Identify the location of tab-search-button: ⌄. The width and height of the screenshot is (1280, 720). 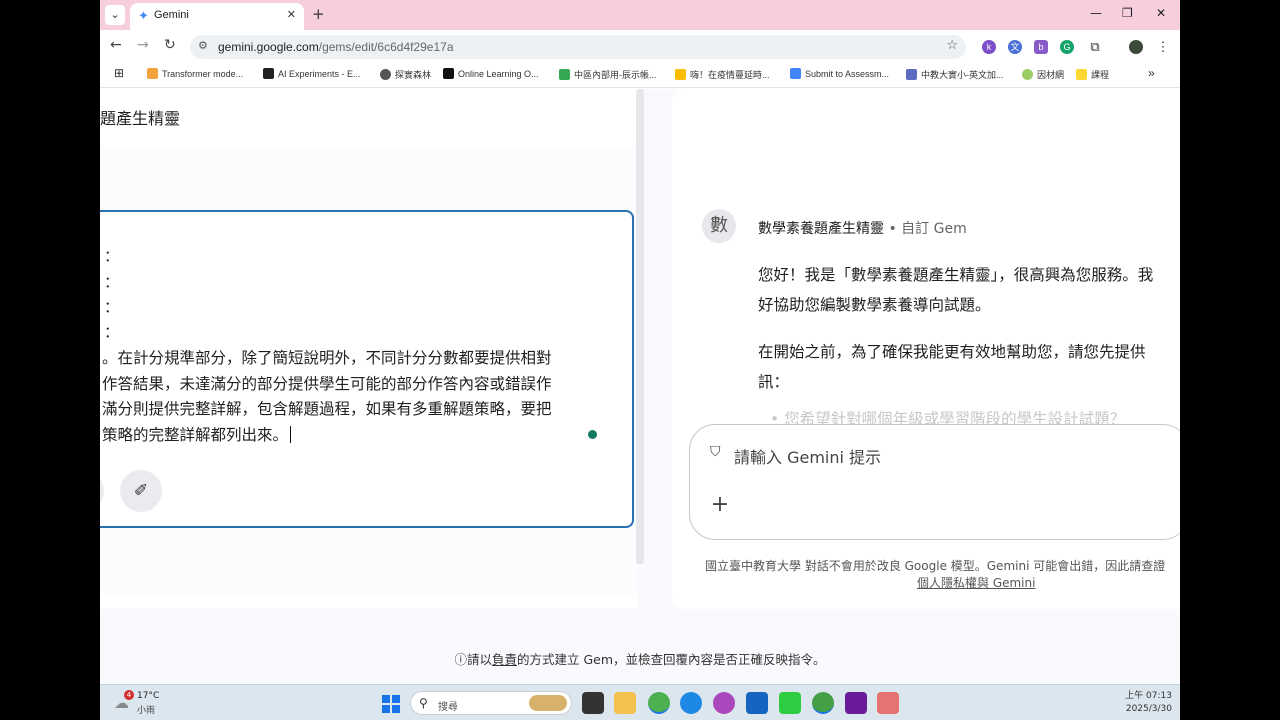
(115, 15).